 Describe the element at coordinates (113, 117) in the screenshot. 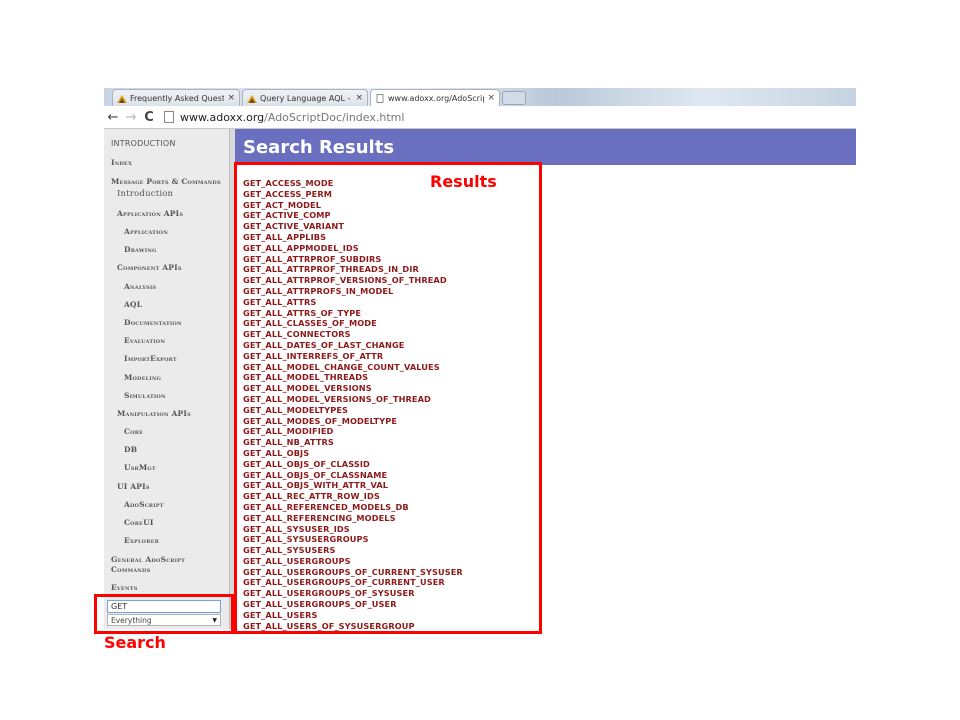

I see `back-button: ←` at that location.